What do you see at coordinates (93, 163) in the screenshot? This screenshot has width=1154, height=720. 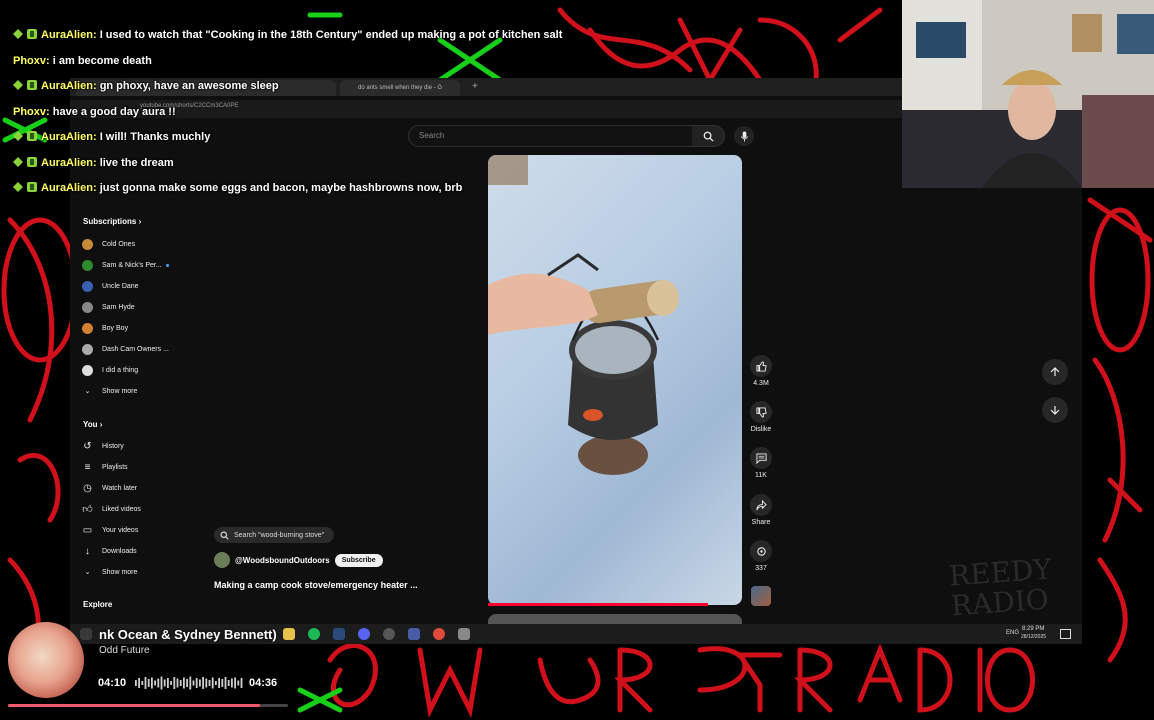 I see `chat-message: AuraAlien: live the dream` at bounding box center [93, 163].